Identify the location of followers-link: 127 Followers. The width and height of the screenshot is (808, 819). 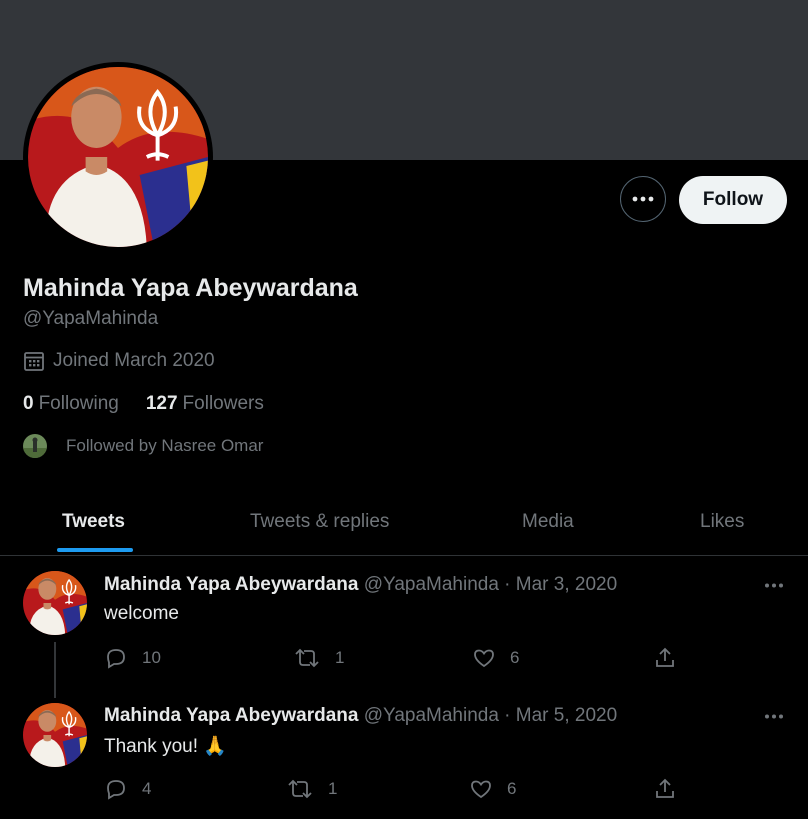
(205, 404).